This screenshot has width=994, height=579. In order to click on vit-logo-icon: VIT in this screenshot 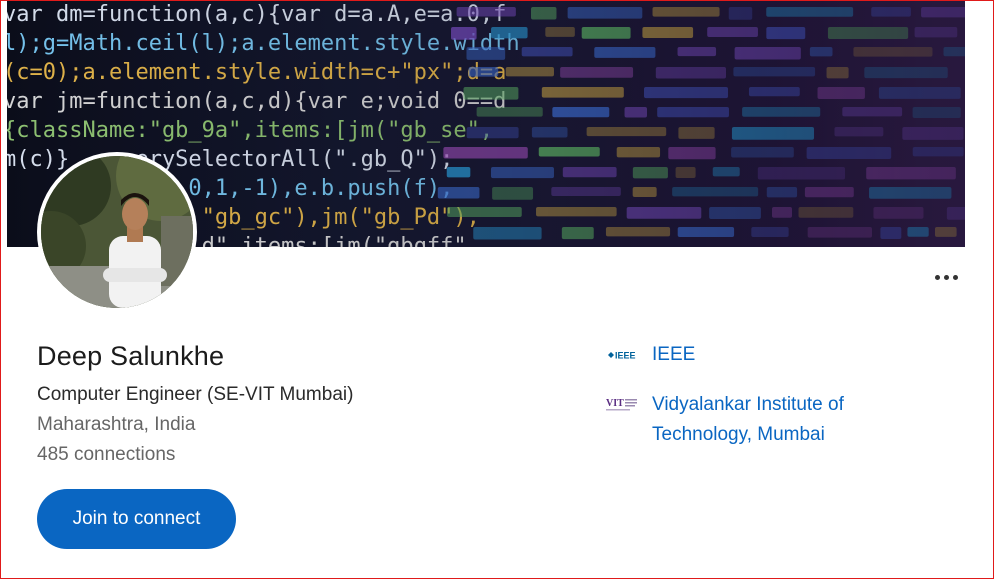, I will do `click(622, 405)`.